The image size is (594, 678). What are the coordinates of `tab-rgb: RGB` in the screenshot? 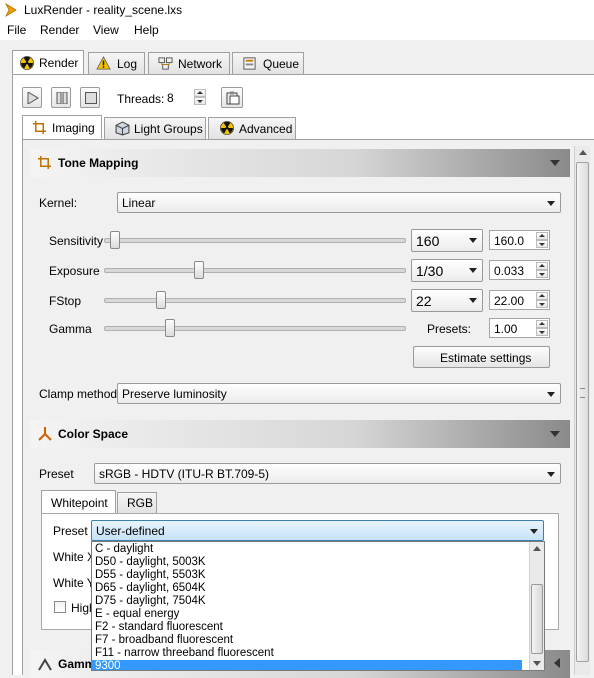 It's located at (137, 502).